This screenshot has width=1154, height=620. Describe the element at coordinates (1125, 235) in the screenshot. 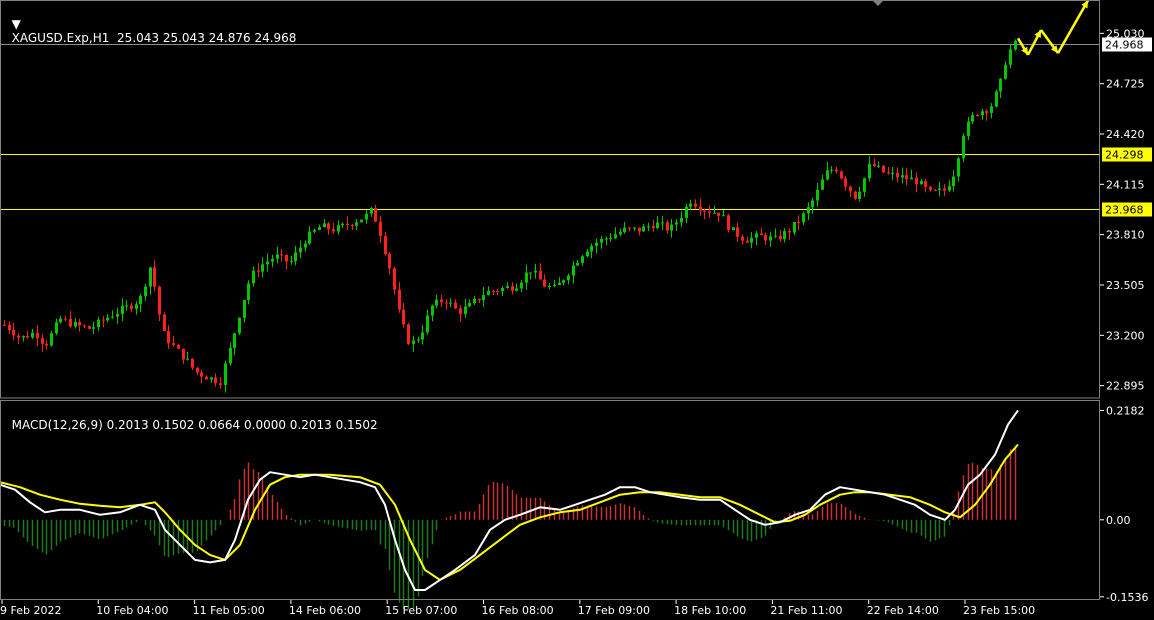

I see `price-tick-label: 23.810` at that location.